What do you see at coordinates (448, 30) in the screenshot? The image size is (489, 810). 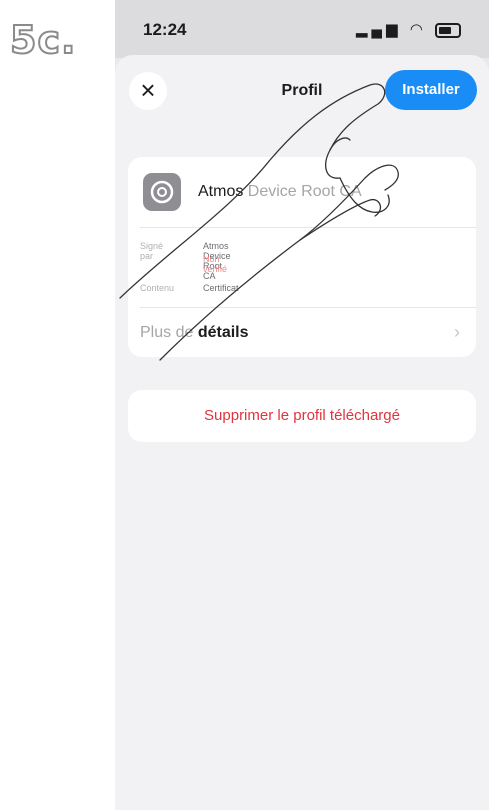 I see `battery-icon` at bounding box center [448, 30].